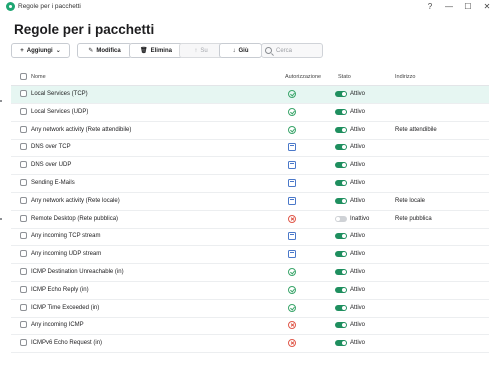  What do you see at coordinates (360, 218) in the screenshot?
I see `status-label: Inattivo` at bounding box center [360, 218].